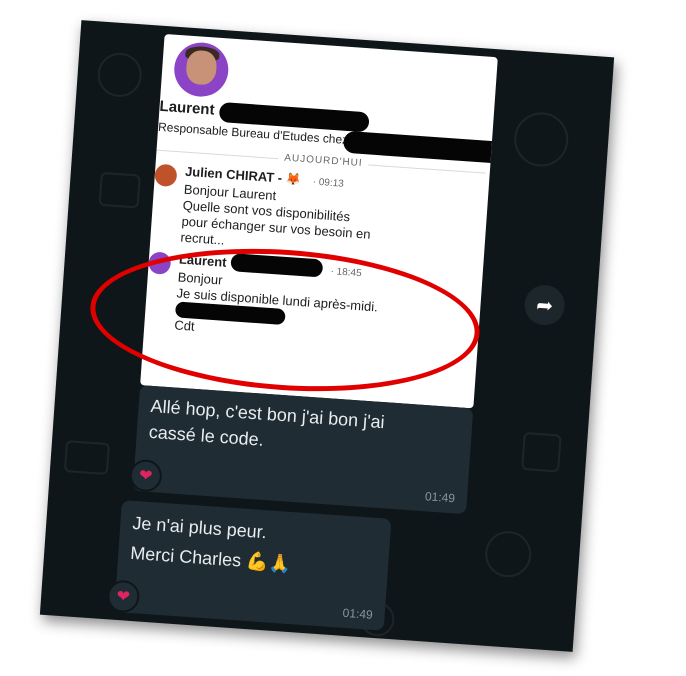 Image resolution: width=686 pixels, height=676 pixels. Describe the element at coordinates (293, 179) in the screenshot. I see `fox-icon: 🦊` at that location.